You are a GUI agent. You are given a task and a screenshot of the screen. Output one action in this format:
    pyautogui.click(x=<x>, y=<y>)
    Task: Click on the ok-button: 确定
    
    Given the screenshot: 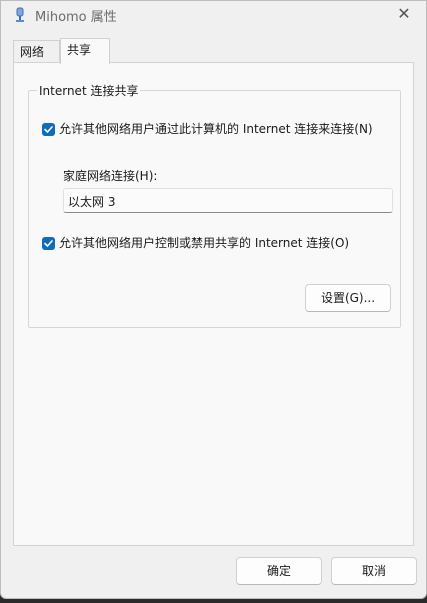 What is the action you would take?
    pyautogui.click(x=279, y=571)
    